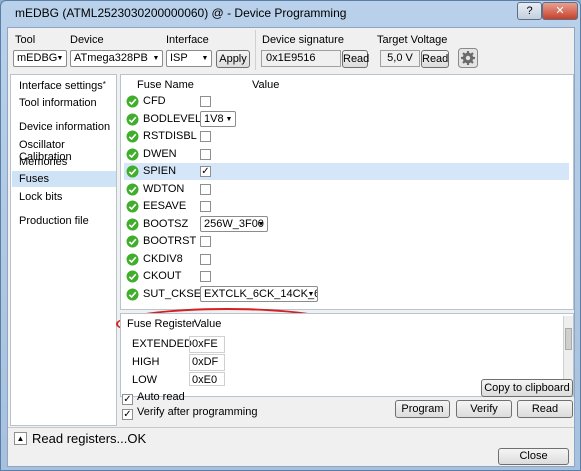 This screenshot has width=581, height=471. What do you see at coordinates (116, 58) in the screenshot?
I see `device-select: ATmega328PB ▼` at bounding box center [116, 58].